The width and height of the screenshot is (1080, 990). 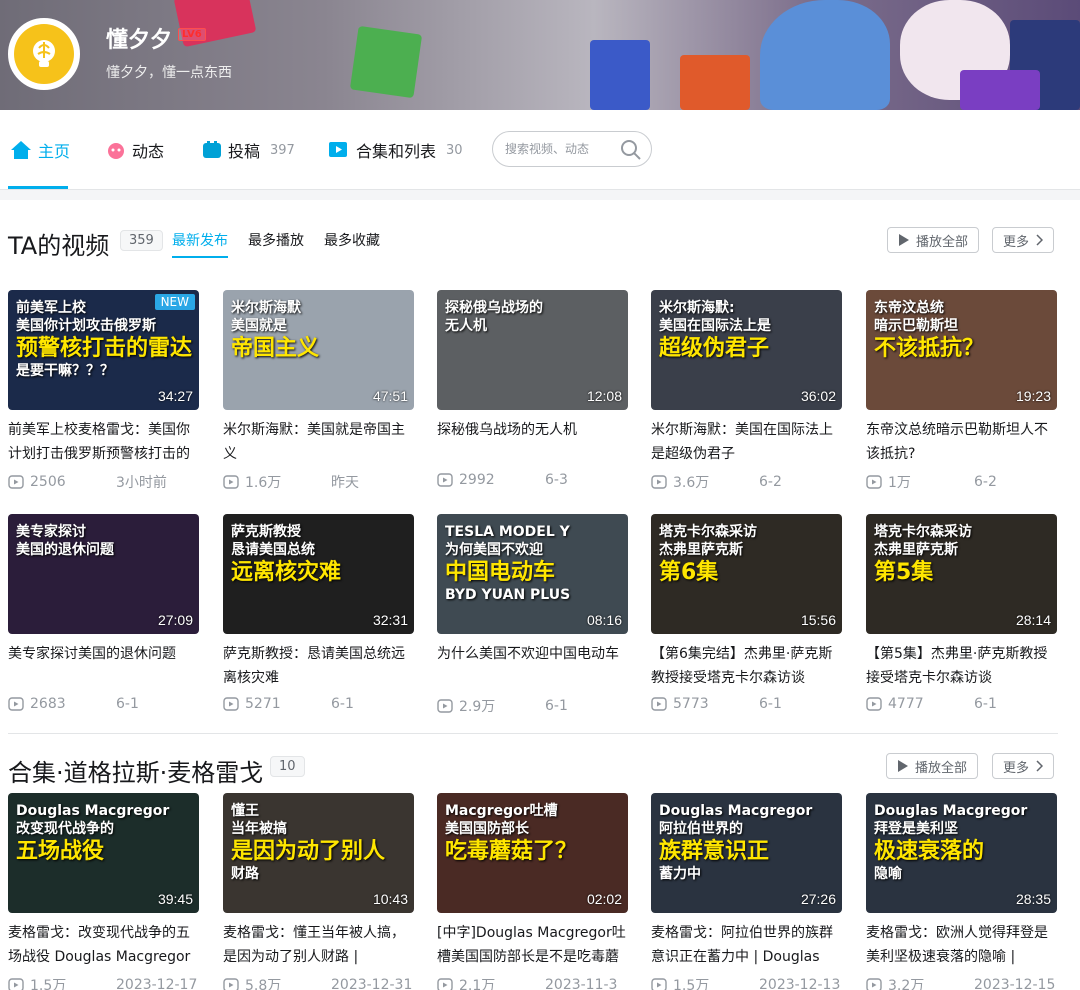 I want to click on video-title: 东帝汶总统暗示巴勒斯坦人不该抵抗?, so click(x=961, y=442).